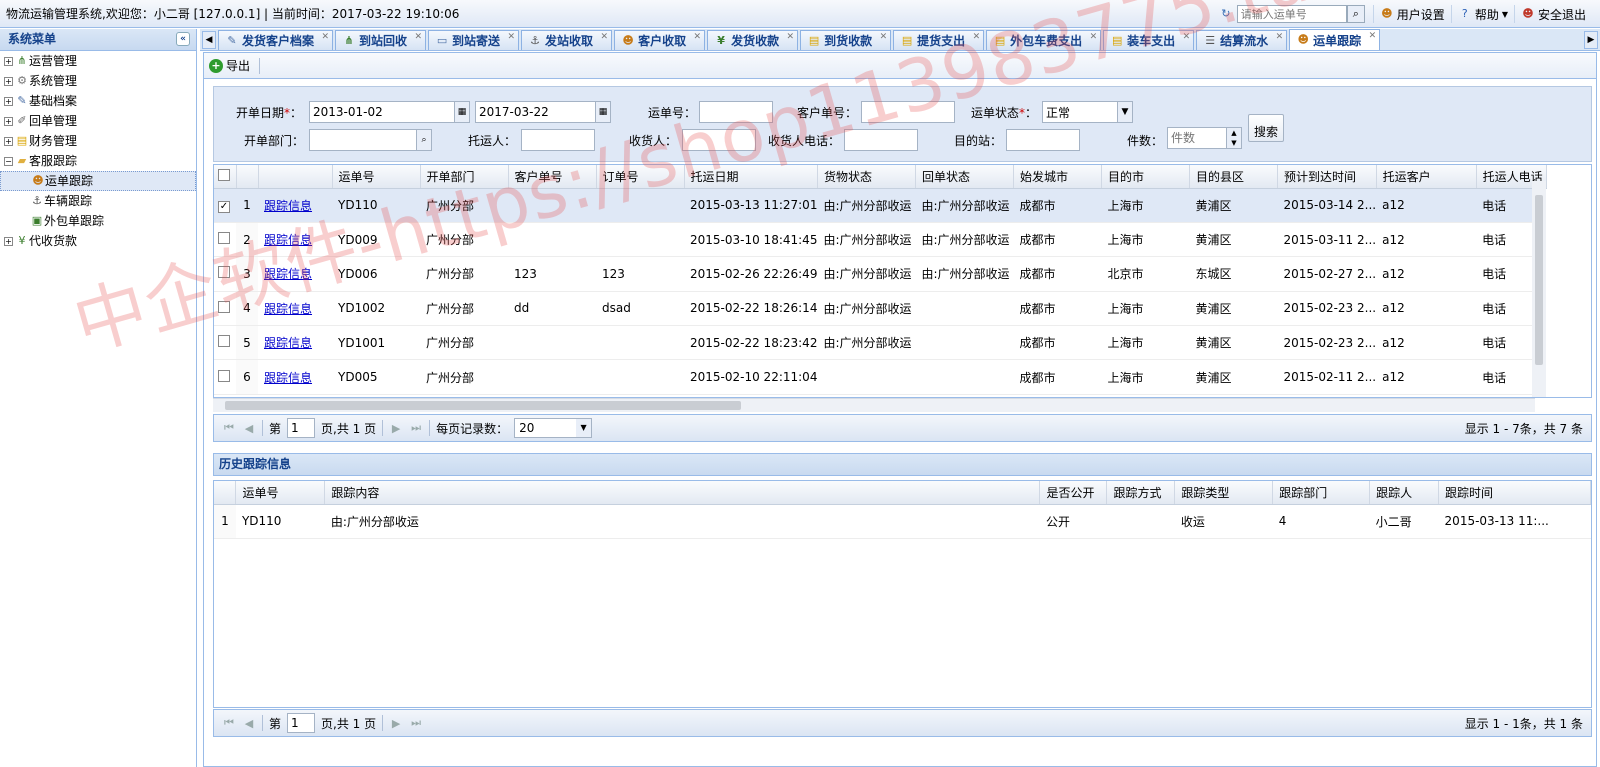 This screenshot has height=767, width=1600. What do you see at coordinates (229, 65) in the screenshot?
I see `export-button: + 导出` at bounding box center [229, 65].